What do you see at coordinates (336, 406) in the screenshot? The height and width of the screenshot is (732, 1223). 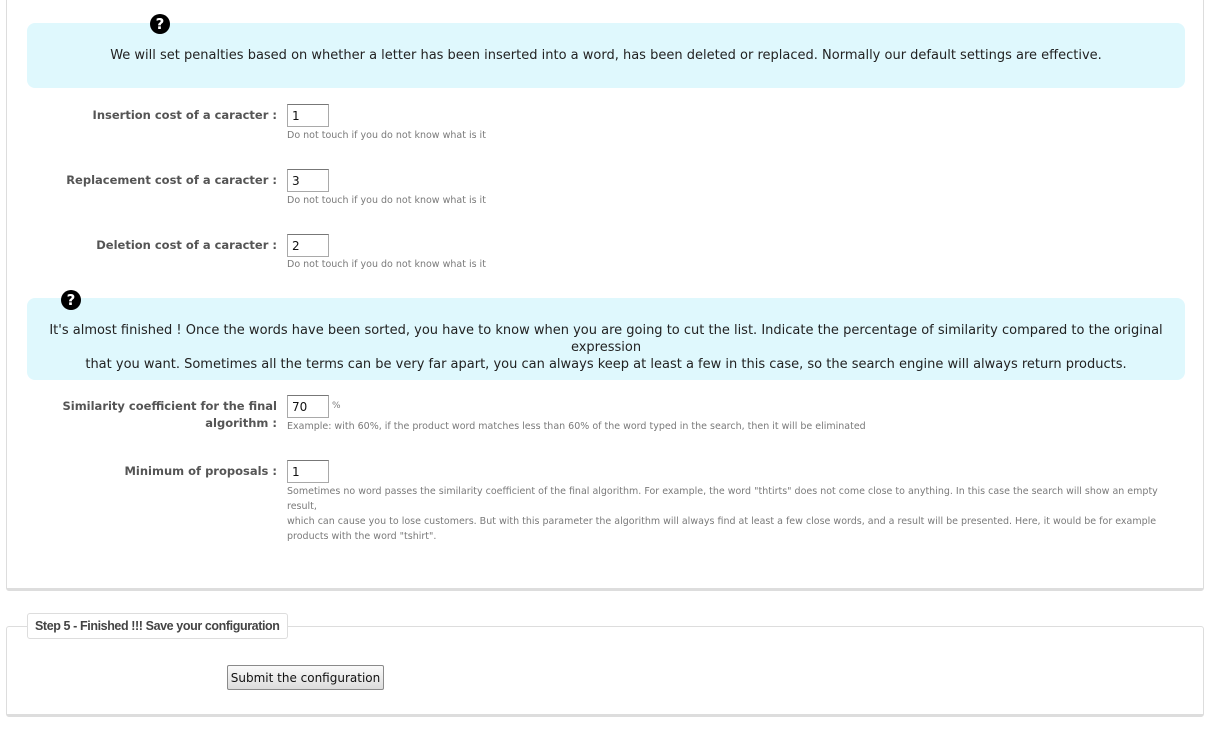 I see `percent-unit: %` at bounding box center [336, 406].